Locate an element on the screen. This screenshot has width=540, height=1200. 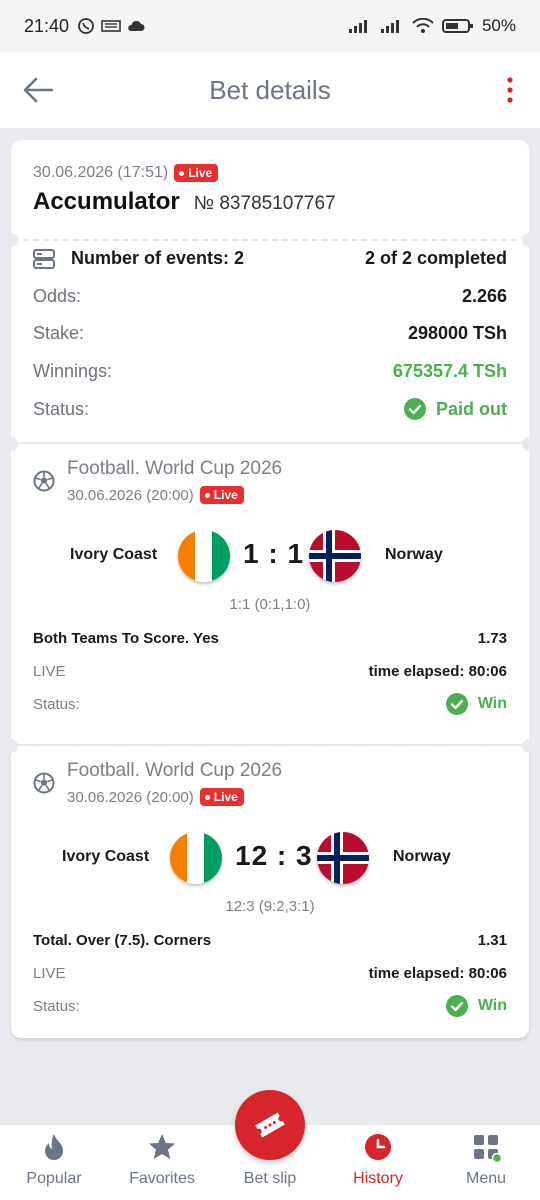
bet-type: Accumulator is located at coordinates (106, 201).